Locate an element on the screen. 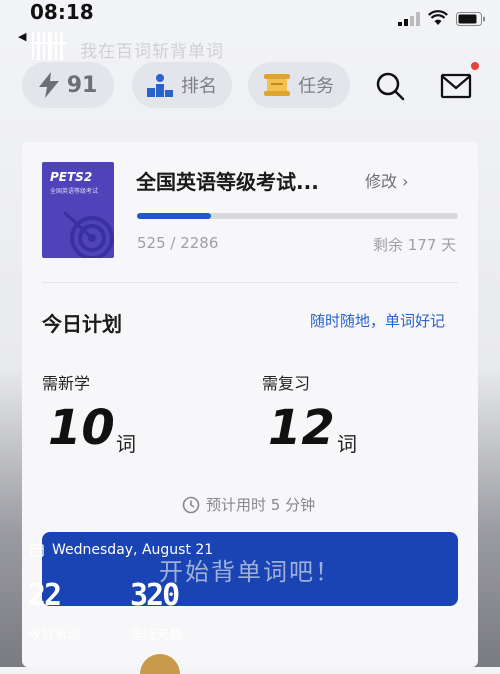 This screenshot has height=674, width=500. today-words-count: 22 is located at coordinates (45, 595).